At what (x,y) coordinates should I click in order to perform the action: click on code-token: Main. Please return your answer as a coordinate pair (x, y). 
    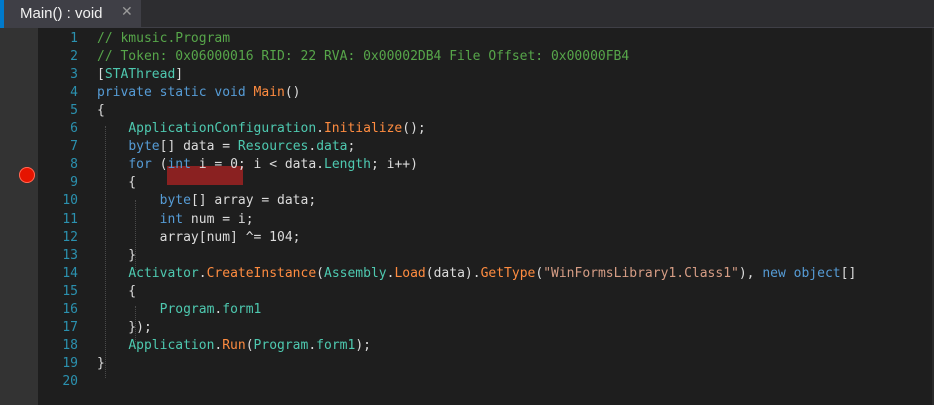
    Looking at the image, I should click on (269, 93).